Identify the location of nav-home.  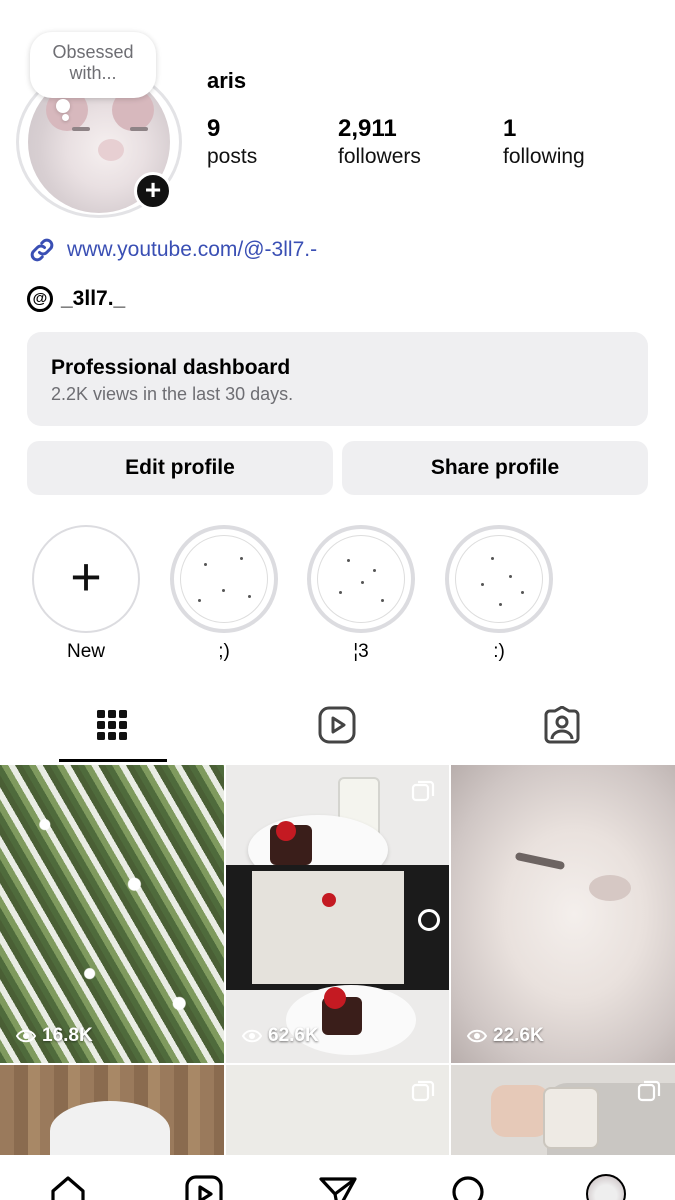
(68, 1187).